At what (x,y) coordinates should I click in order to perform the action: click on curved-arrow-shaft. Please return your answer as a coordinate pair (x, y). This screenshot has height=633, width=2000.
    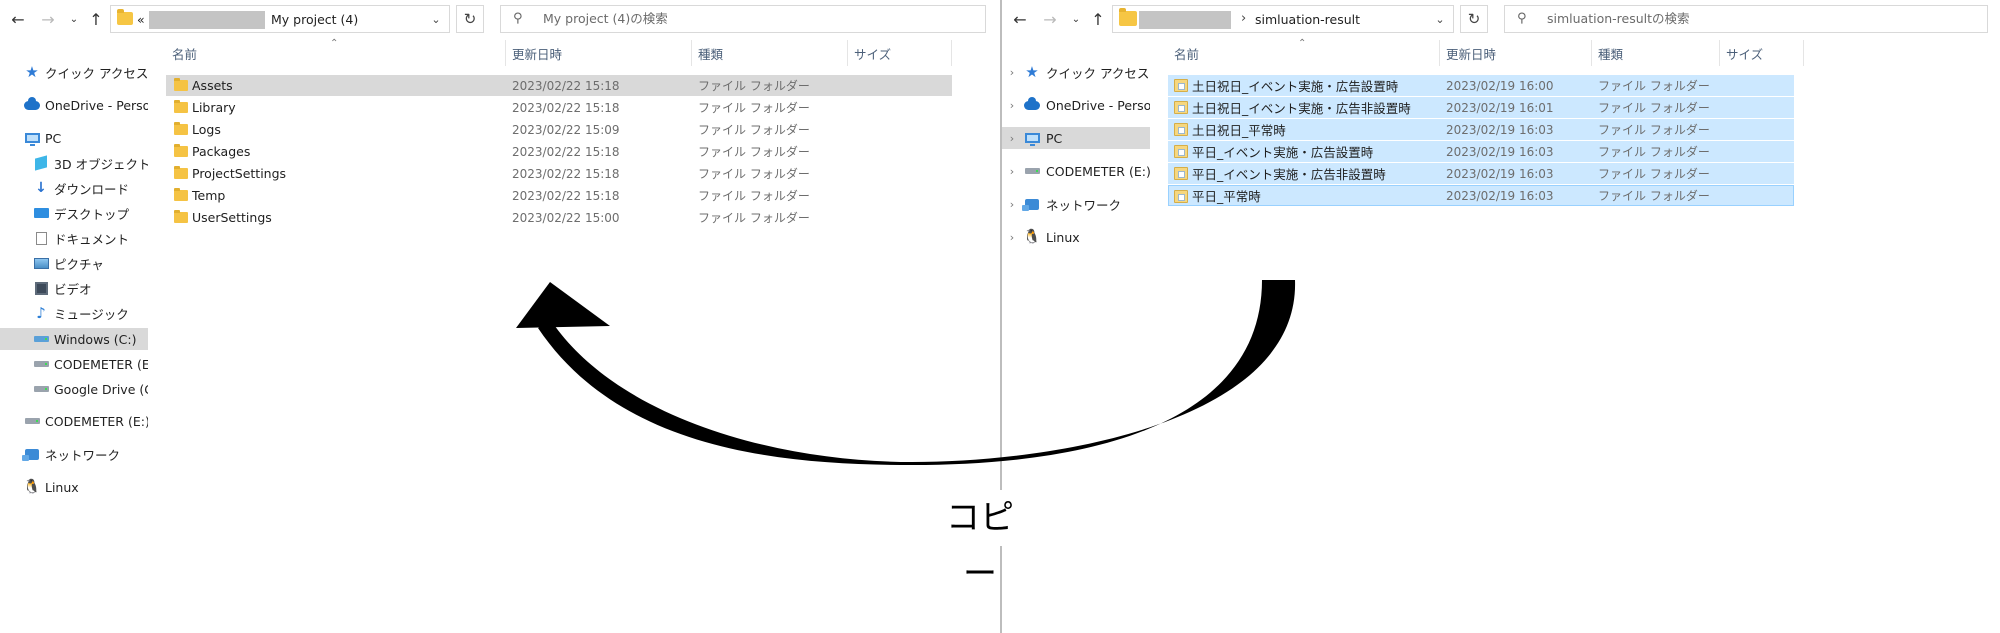
    Looking at the image, I should click on (917, 372).